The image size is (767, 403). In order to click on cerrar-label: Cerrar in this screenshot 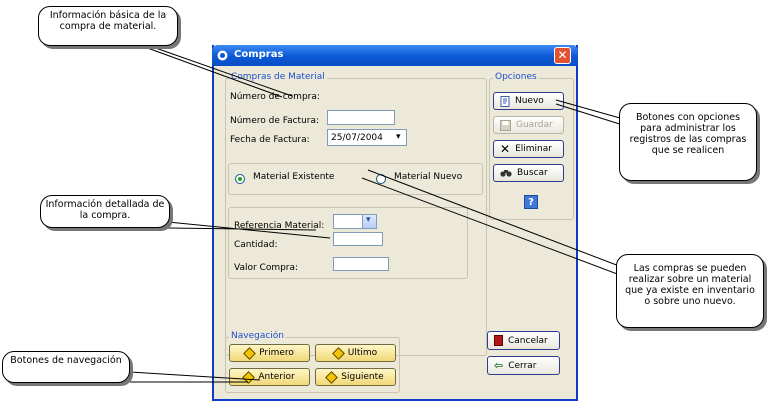, I will do `click(522, 365)`.